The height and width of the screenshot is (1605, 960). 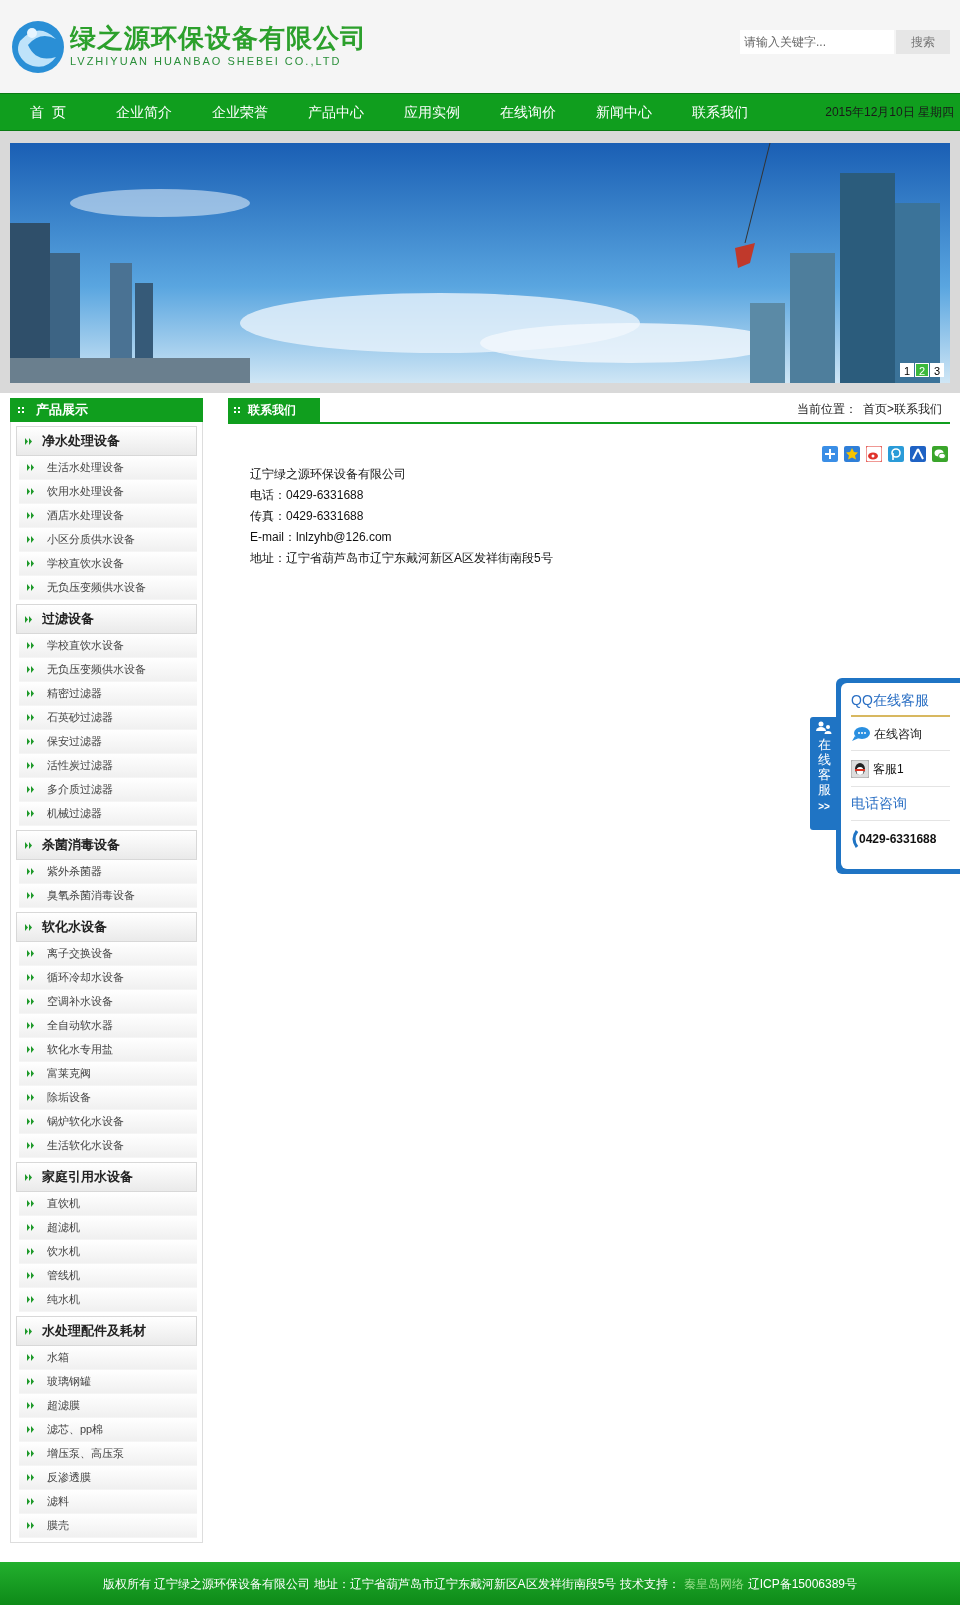 I want to click on contact-line: E-mail：lnlzyhb@126.com, so click(x=321, y=537).